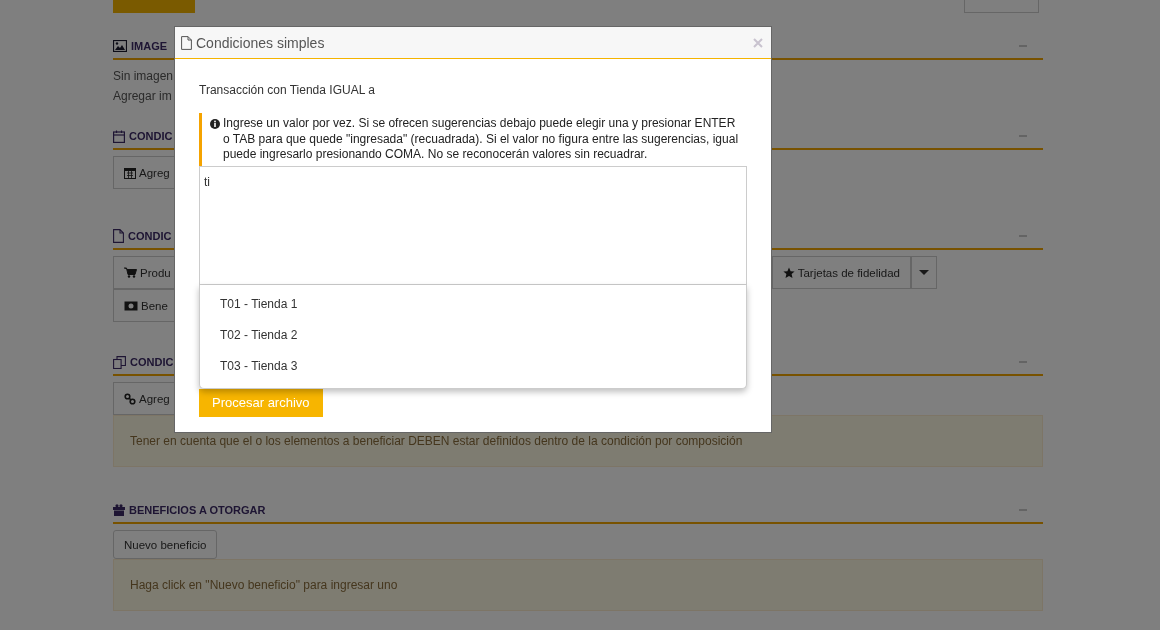  Describe the element at coordinates (149, 46) in the screenshot. I see `section-title: IMAGE` at that location.